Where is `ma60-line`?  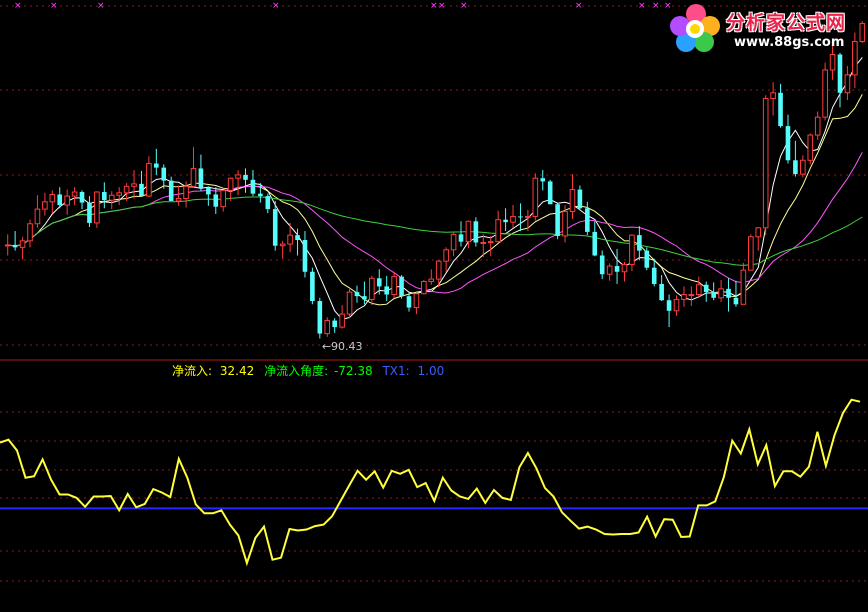 ma60-line is located at coordinates (435, 231).